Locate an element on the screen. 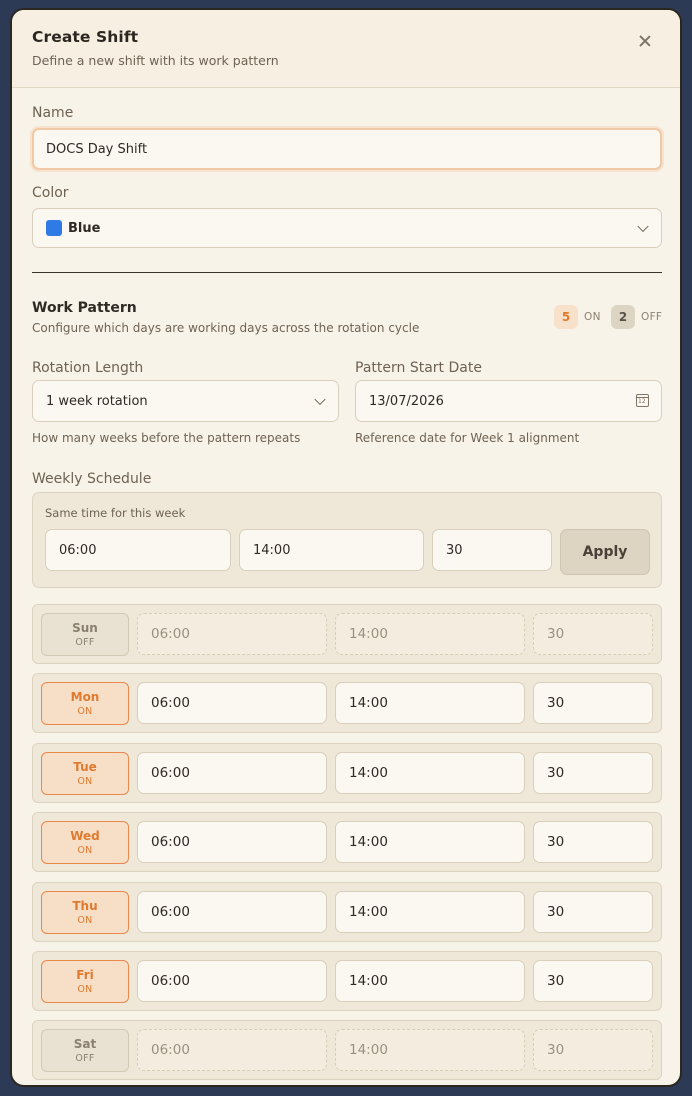  day-row-tue: Tue ON 06:00 14:00 30 is located at coordinates (347, 772).